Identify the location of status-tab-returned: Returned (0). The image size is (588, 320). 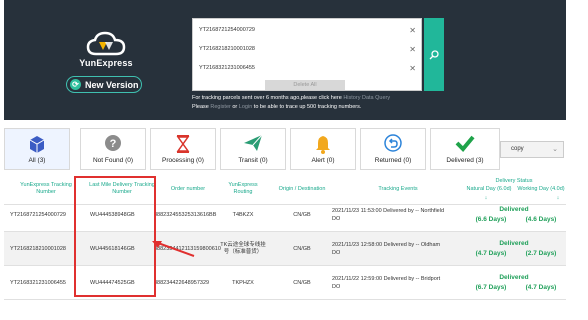
(393, 149).